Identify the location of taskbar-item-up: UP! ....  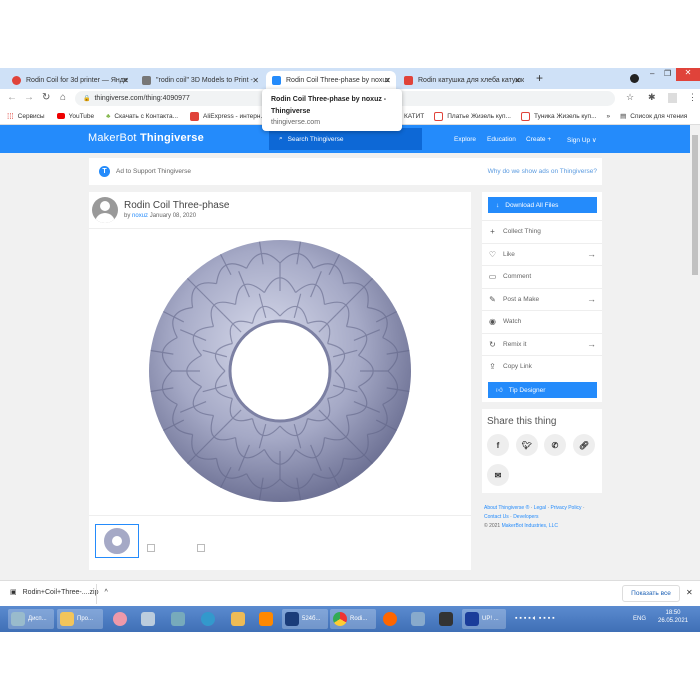
(484, 619).